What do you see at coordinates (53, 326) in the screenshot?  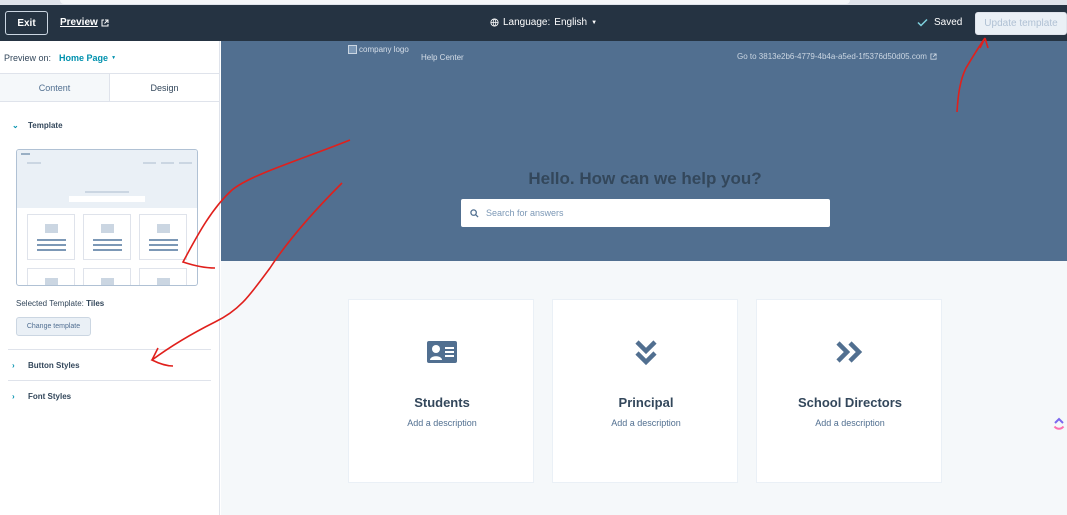 I see `change-template-button: Change template` at bounding box center [53, 326].